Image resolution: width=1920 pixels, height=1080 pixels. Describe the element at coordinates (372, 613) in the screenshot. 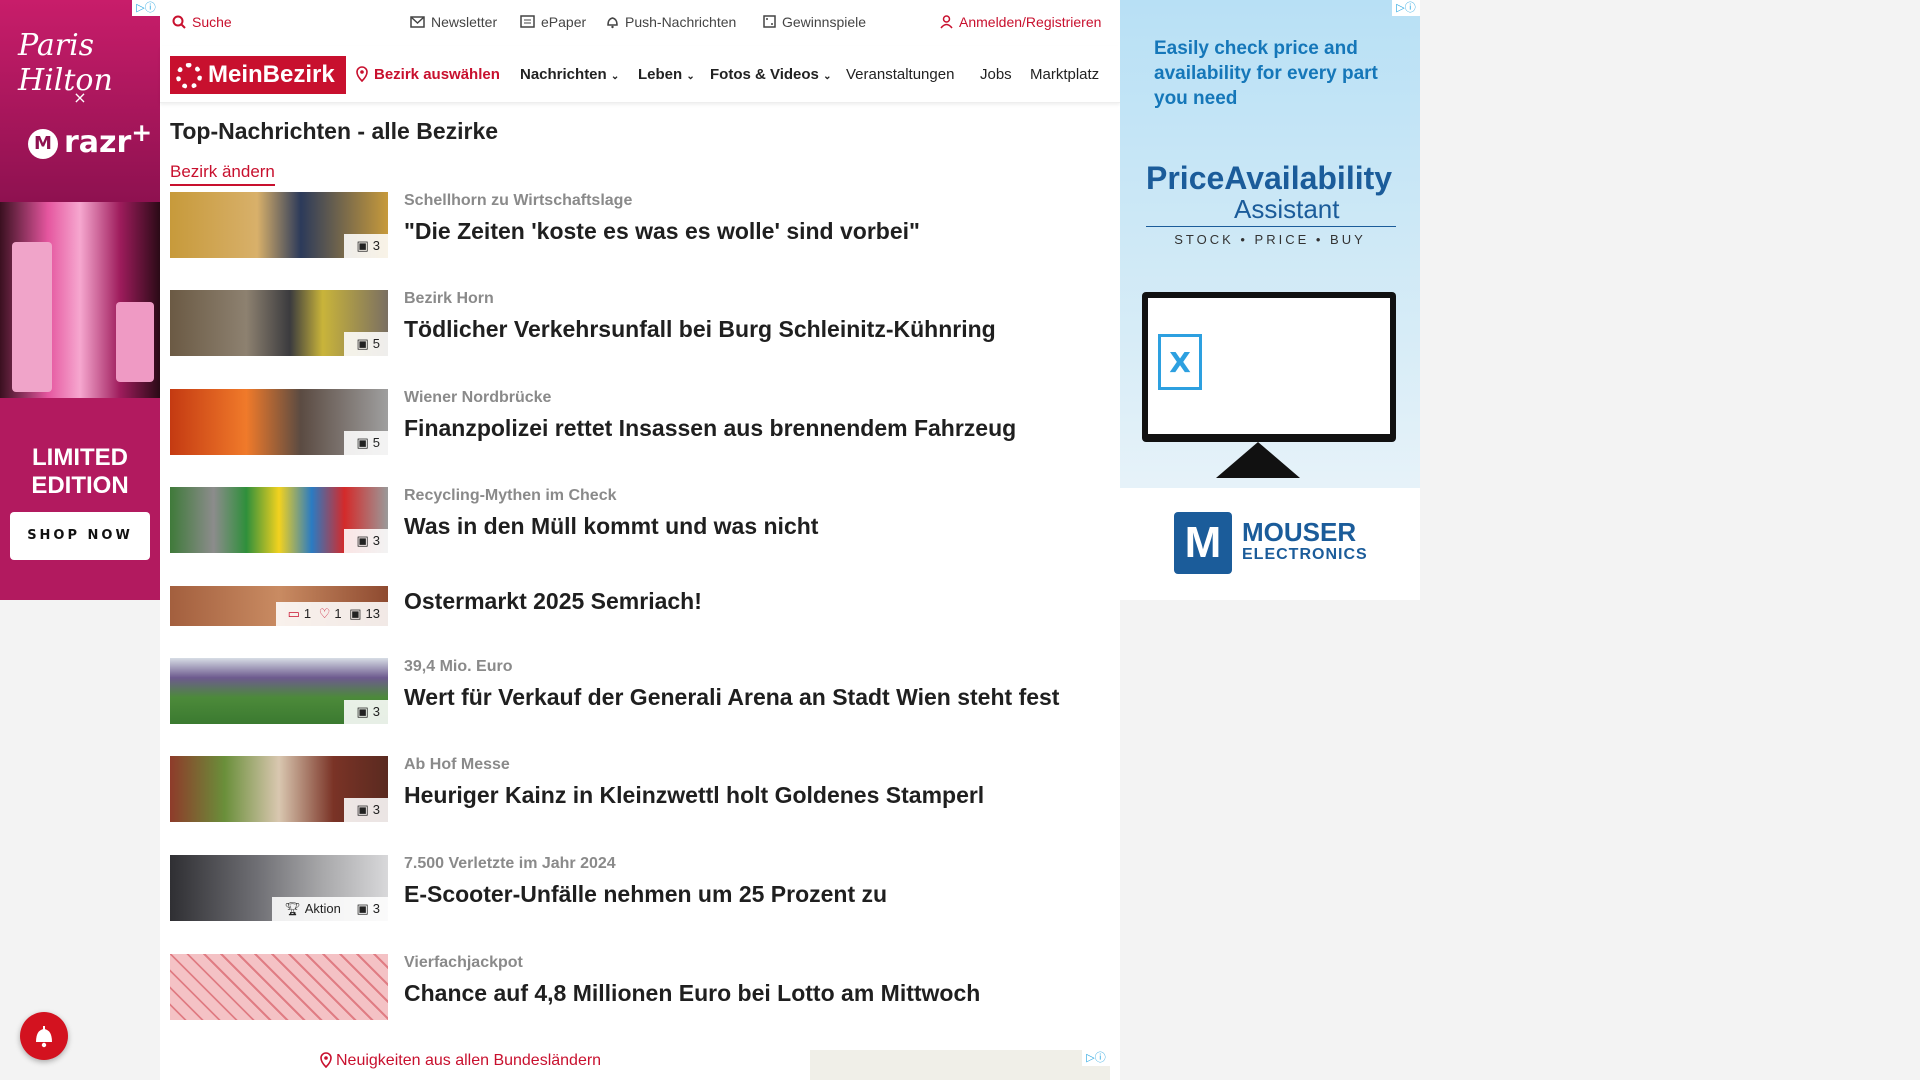

I see `image-count: 13` at that location.